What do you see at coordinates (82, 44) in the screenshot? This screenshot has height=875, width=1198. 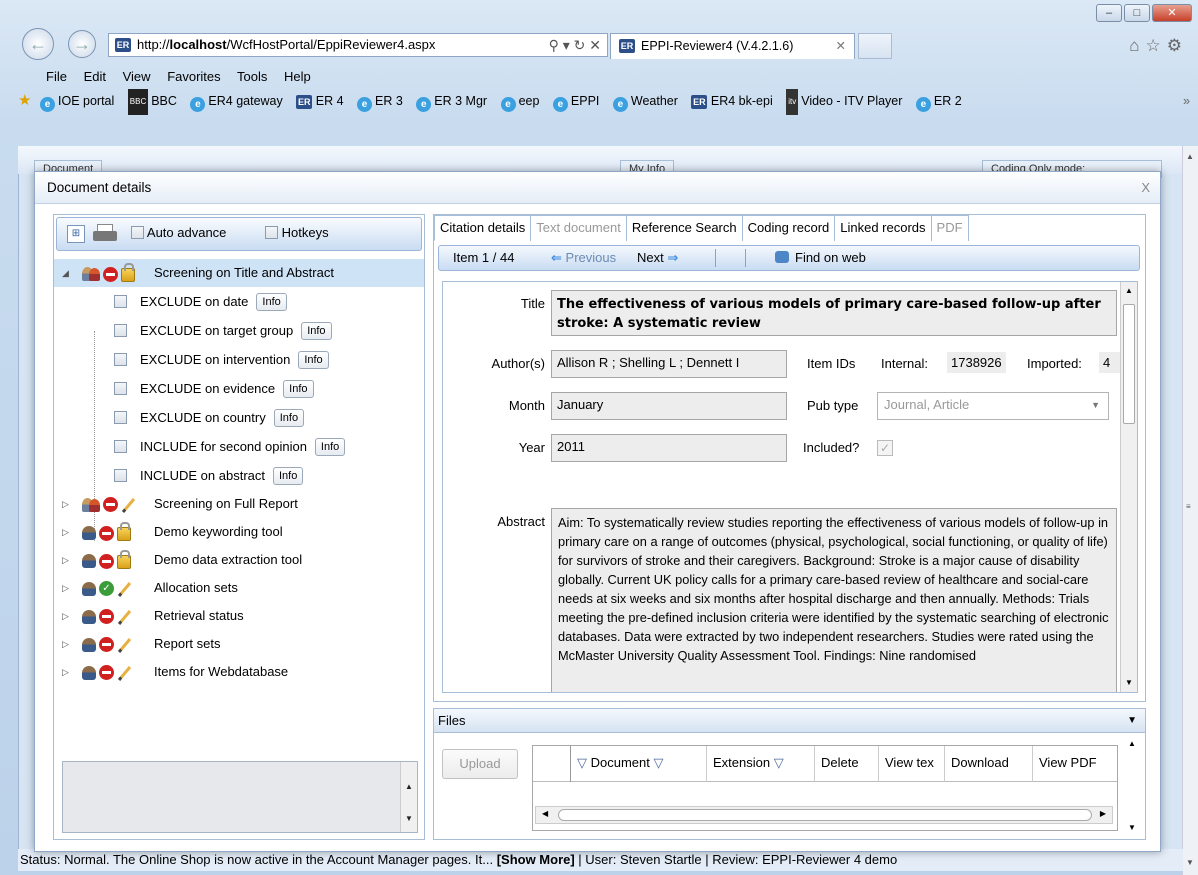 I see `forward-button: →` at bounding box center [82, 44].